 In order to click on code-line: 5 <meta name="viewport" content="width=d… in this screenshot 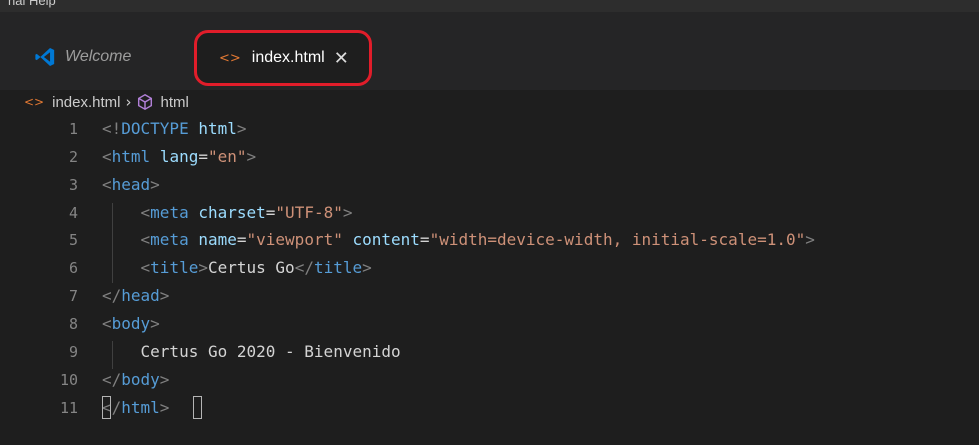, I will do `click(489, 239)`.